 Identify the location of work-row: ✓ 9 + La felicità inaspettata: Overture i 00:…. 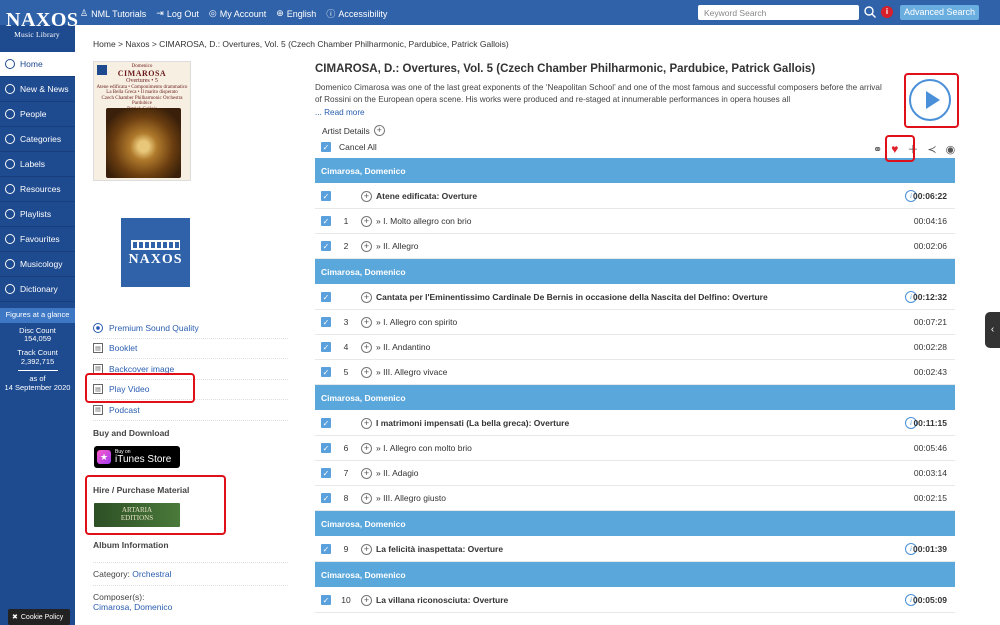
(635, 549).